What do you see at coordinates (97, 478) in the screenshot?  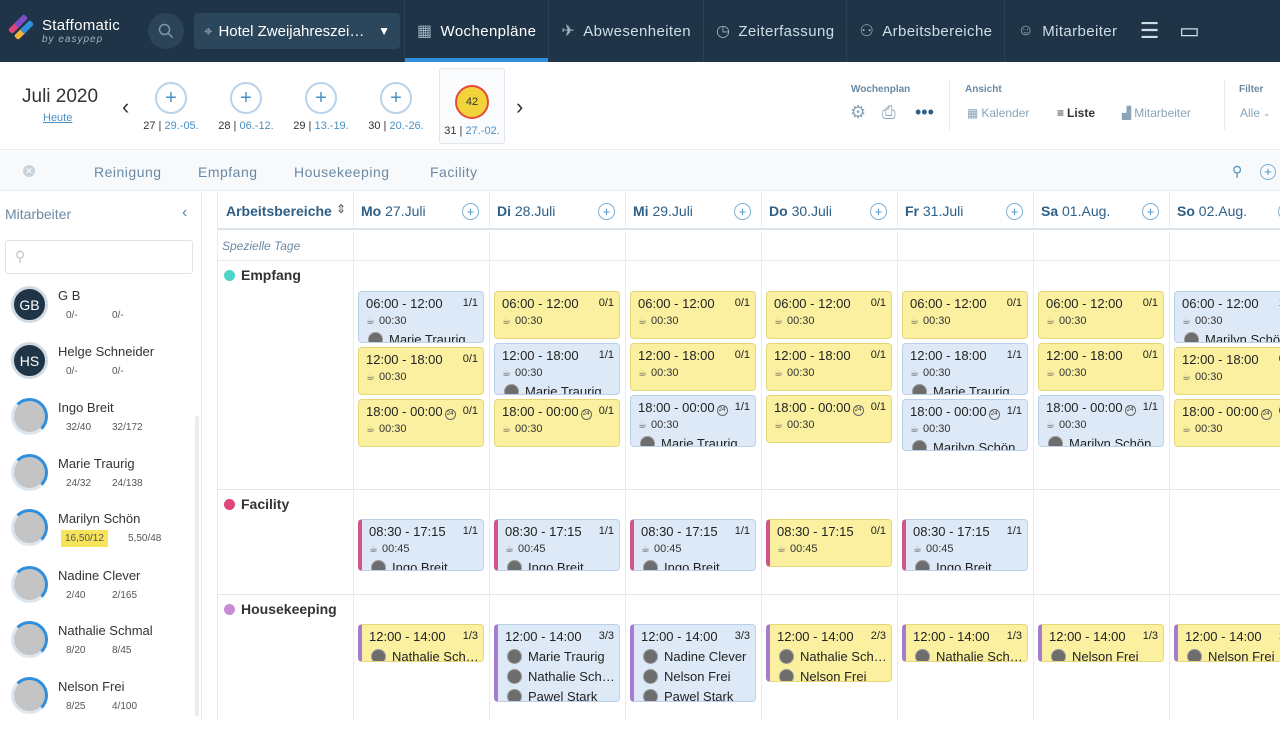 I see `employee-item: Marie Traurig 24/32 24/138` at bounding box center [97, 478].